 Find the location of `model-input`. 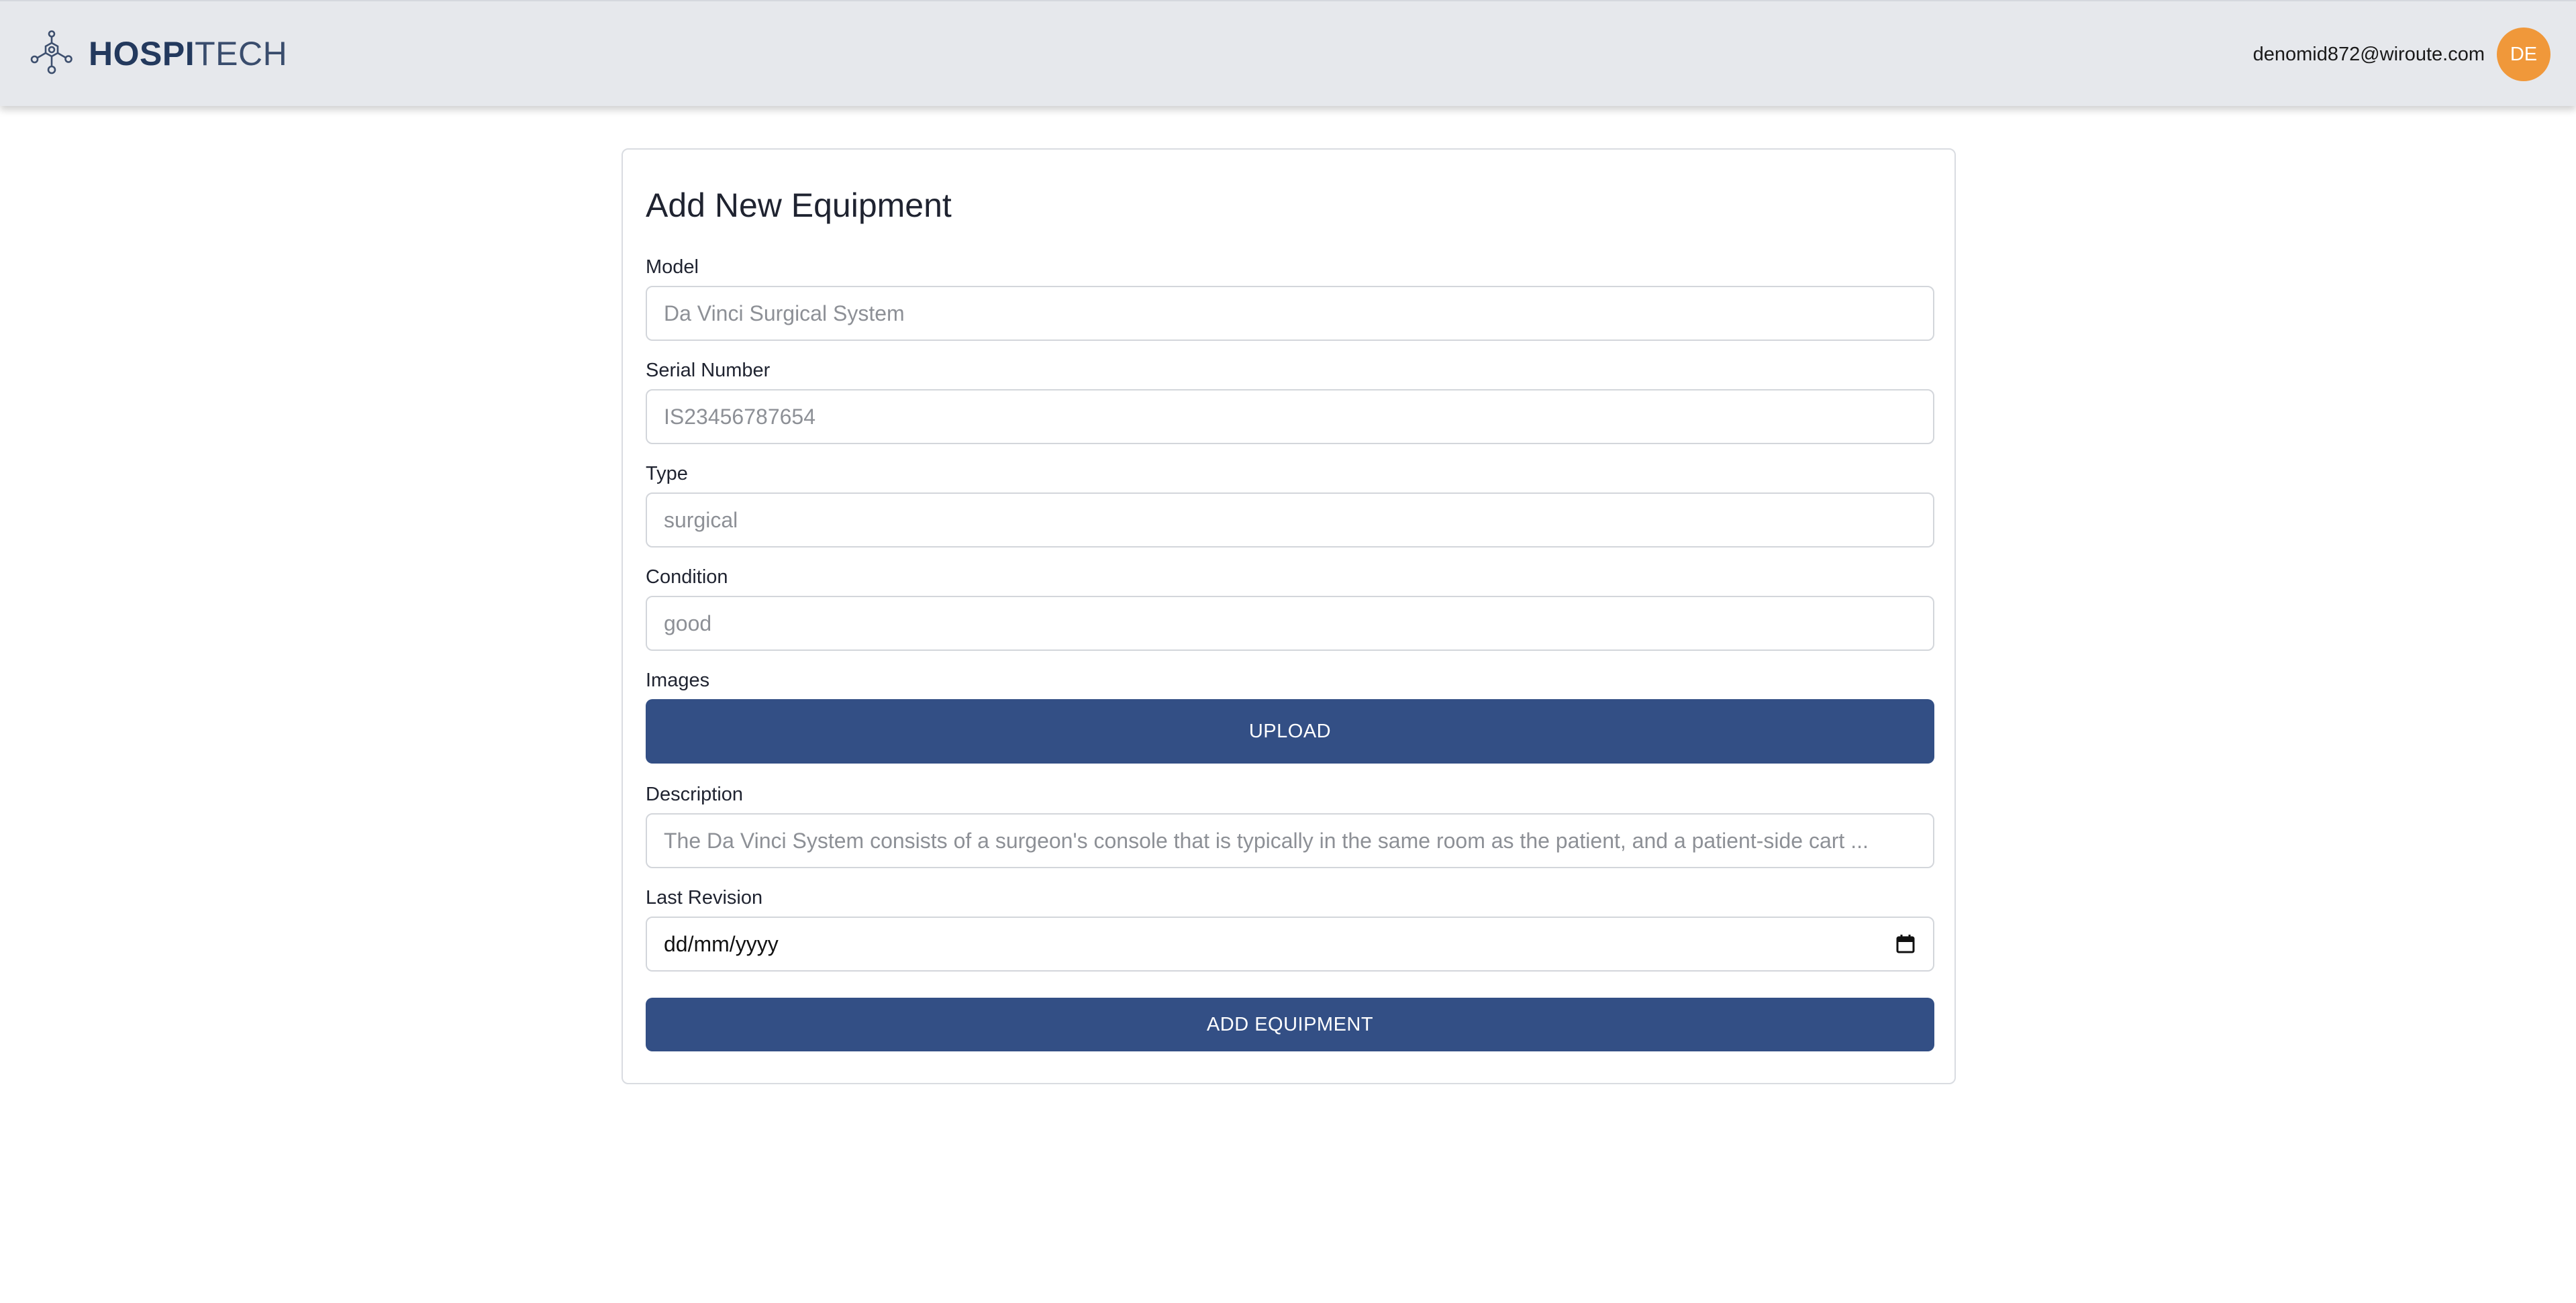

model-input is located at coordinates (1290, 313).